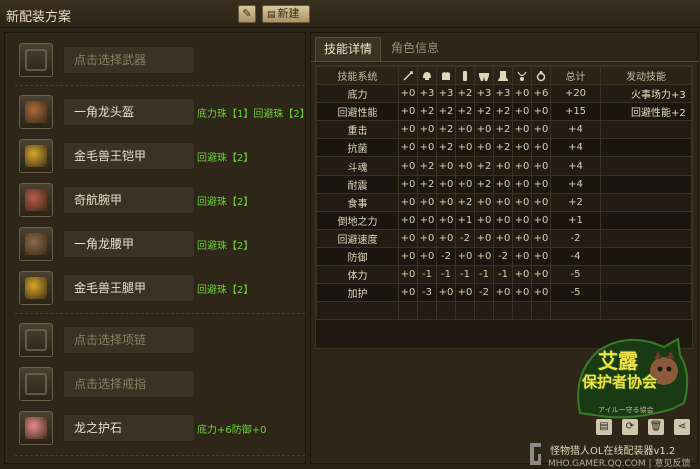 This screenshot has height=469, width=700. I want to click on slot-decorations: 底力珠【1】回避珠【2】, so click(253, 114).